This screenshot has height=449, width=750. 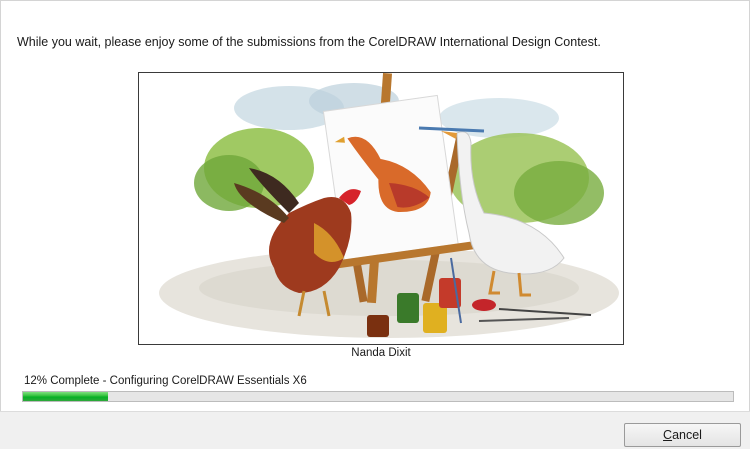 What do you see at coordinates (687, 435) in the screenshot?
I see `cancel-label: ancel` at bounding box center [687, 435].